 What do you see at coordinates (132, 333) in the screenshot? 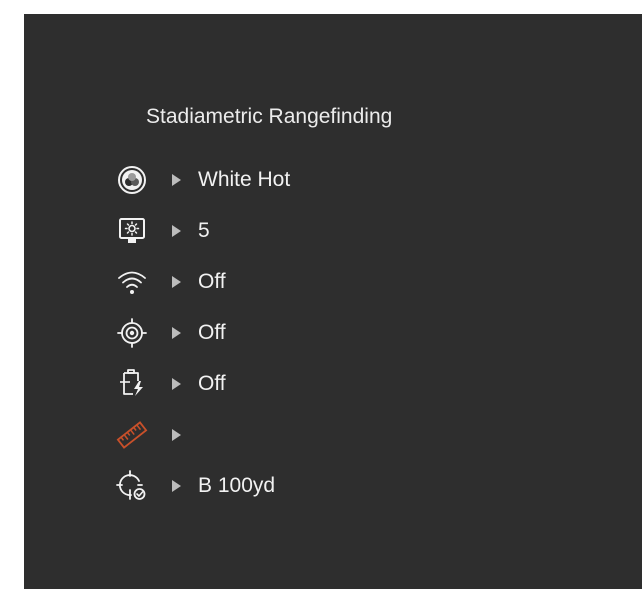
I see `target-icon` at bounding box center [132, 333].